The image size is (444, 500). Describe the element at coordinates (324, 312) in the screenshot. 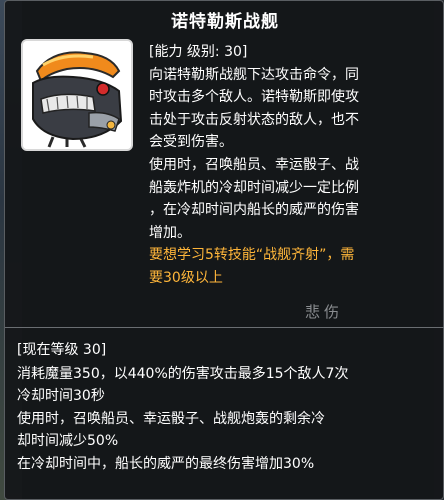

I see `watermark-text: 悲伤` at that location.